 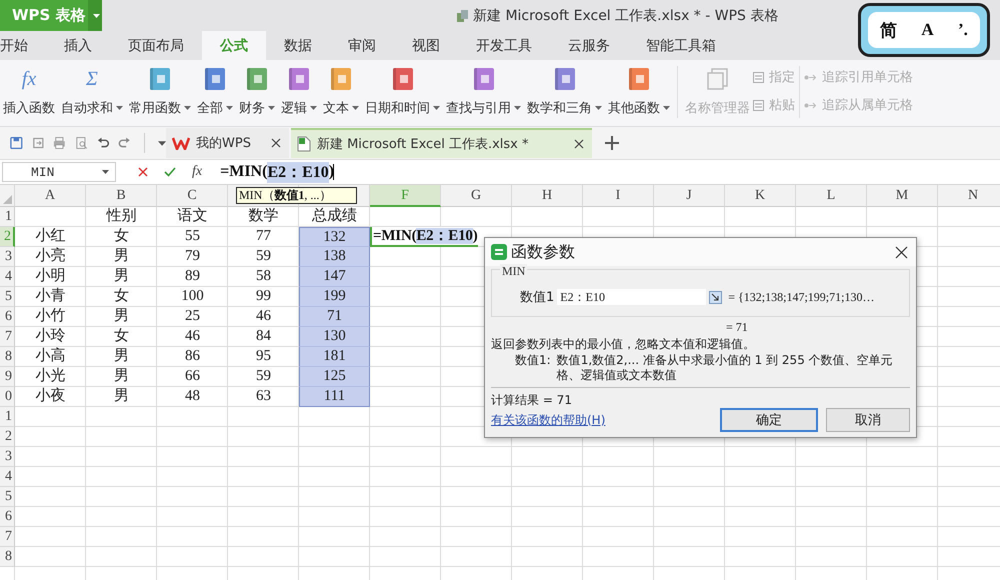 What do you see at coordinates (623, 344) in the screenshot?
I see `function-description: 返回参数列表中的最小值，忽略文本值和逻辑值。` at bounding box center [623, 344].